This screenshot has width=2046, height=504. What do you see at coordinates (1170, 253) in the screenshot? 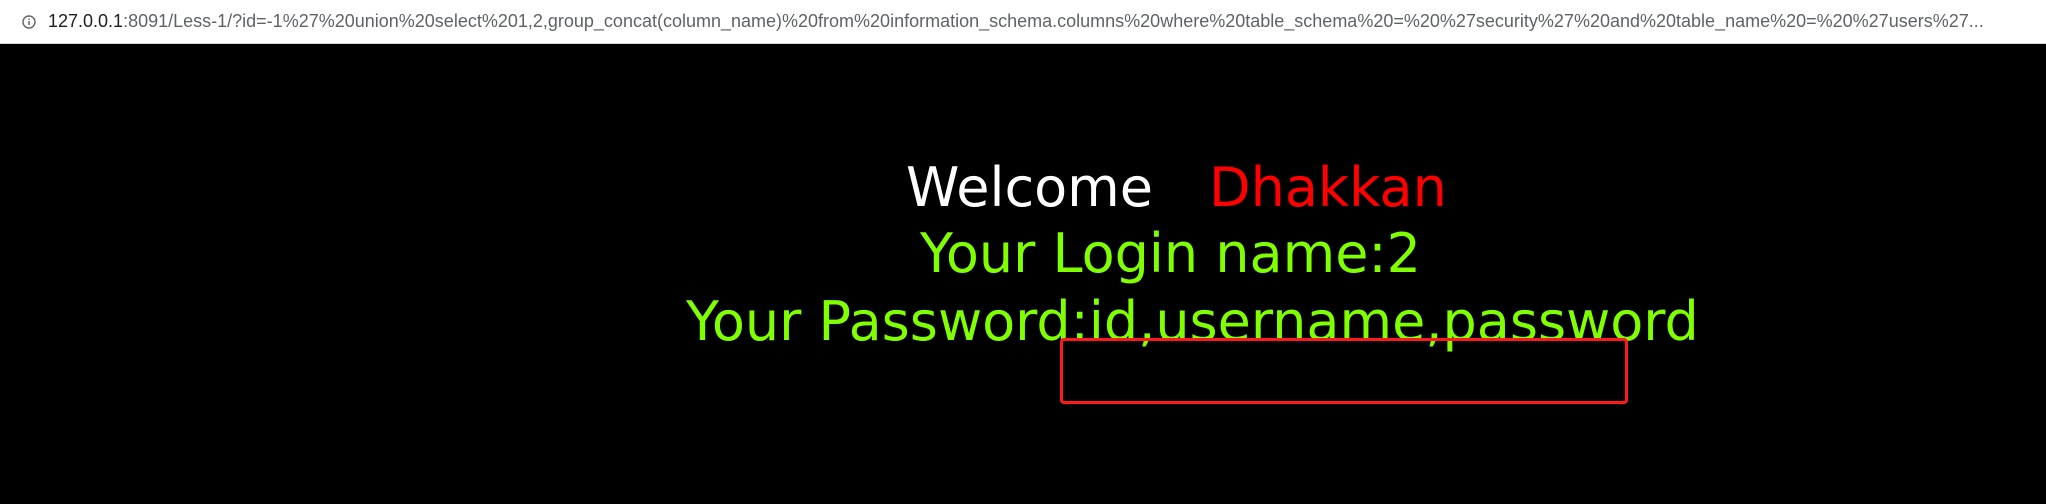
I see `login-name-line: Your Login name:2` at bounding box center [1170, 253].